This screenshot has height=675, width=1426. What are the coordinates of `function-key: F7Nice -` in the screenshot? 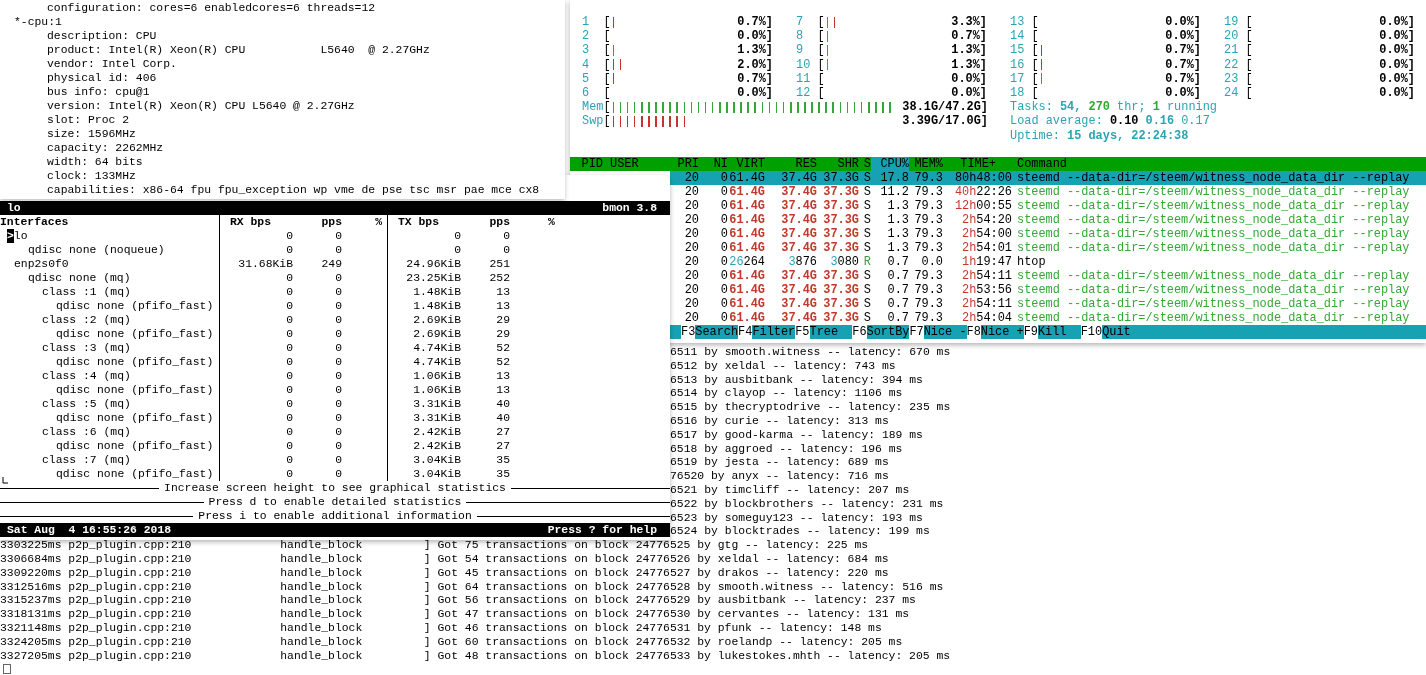 It's located at (938, 331).